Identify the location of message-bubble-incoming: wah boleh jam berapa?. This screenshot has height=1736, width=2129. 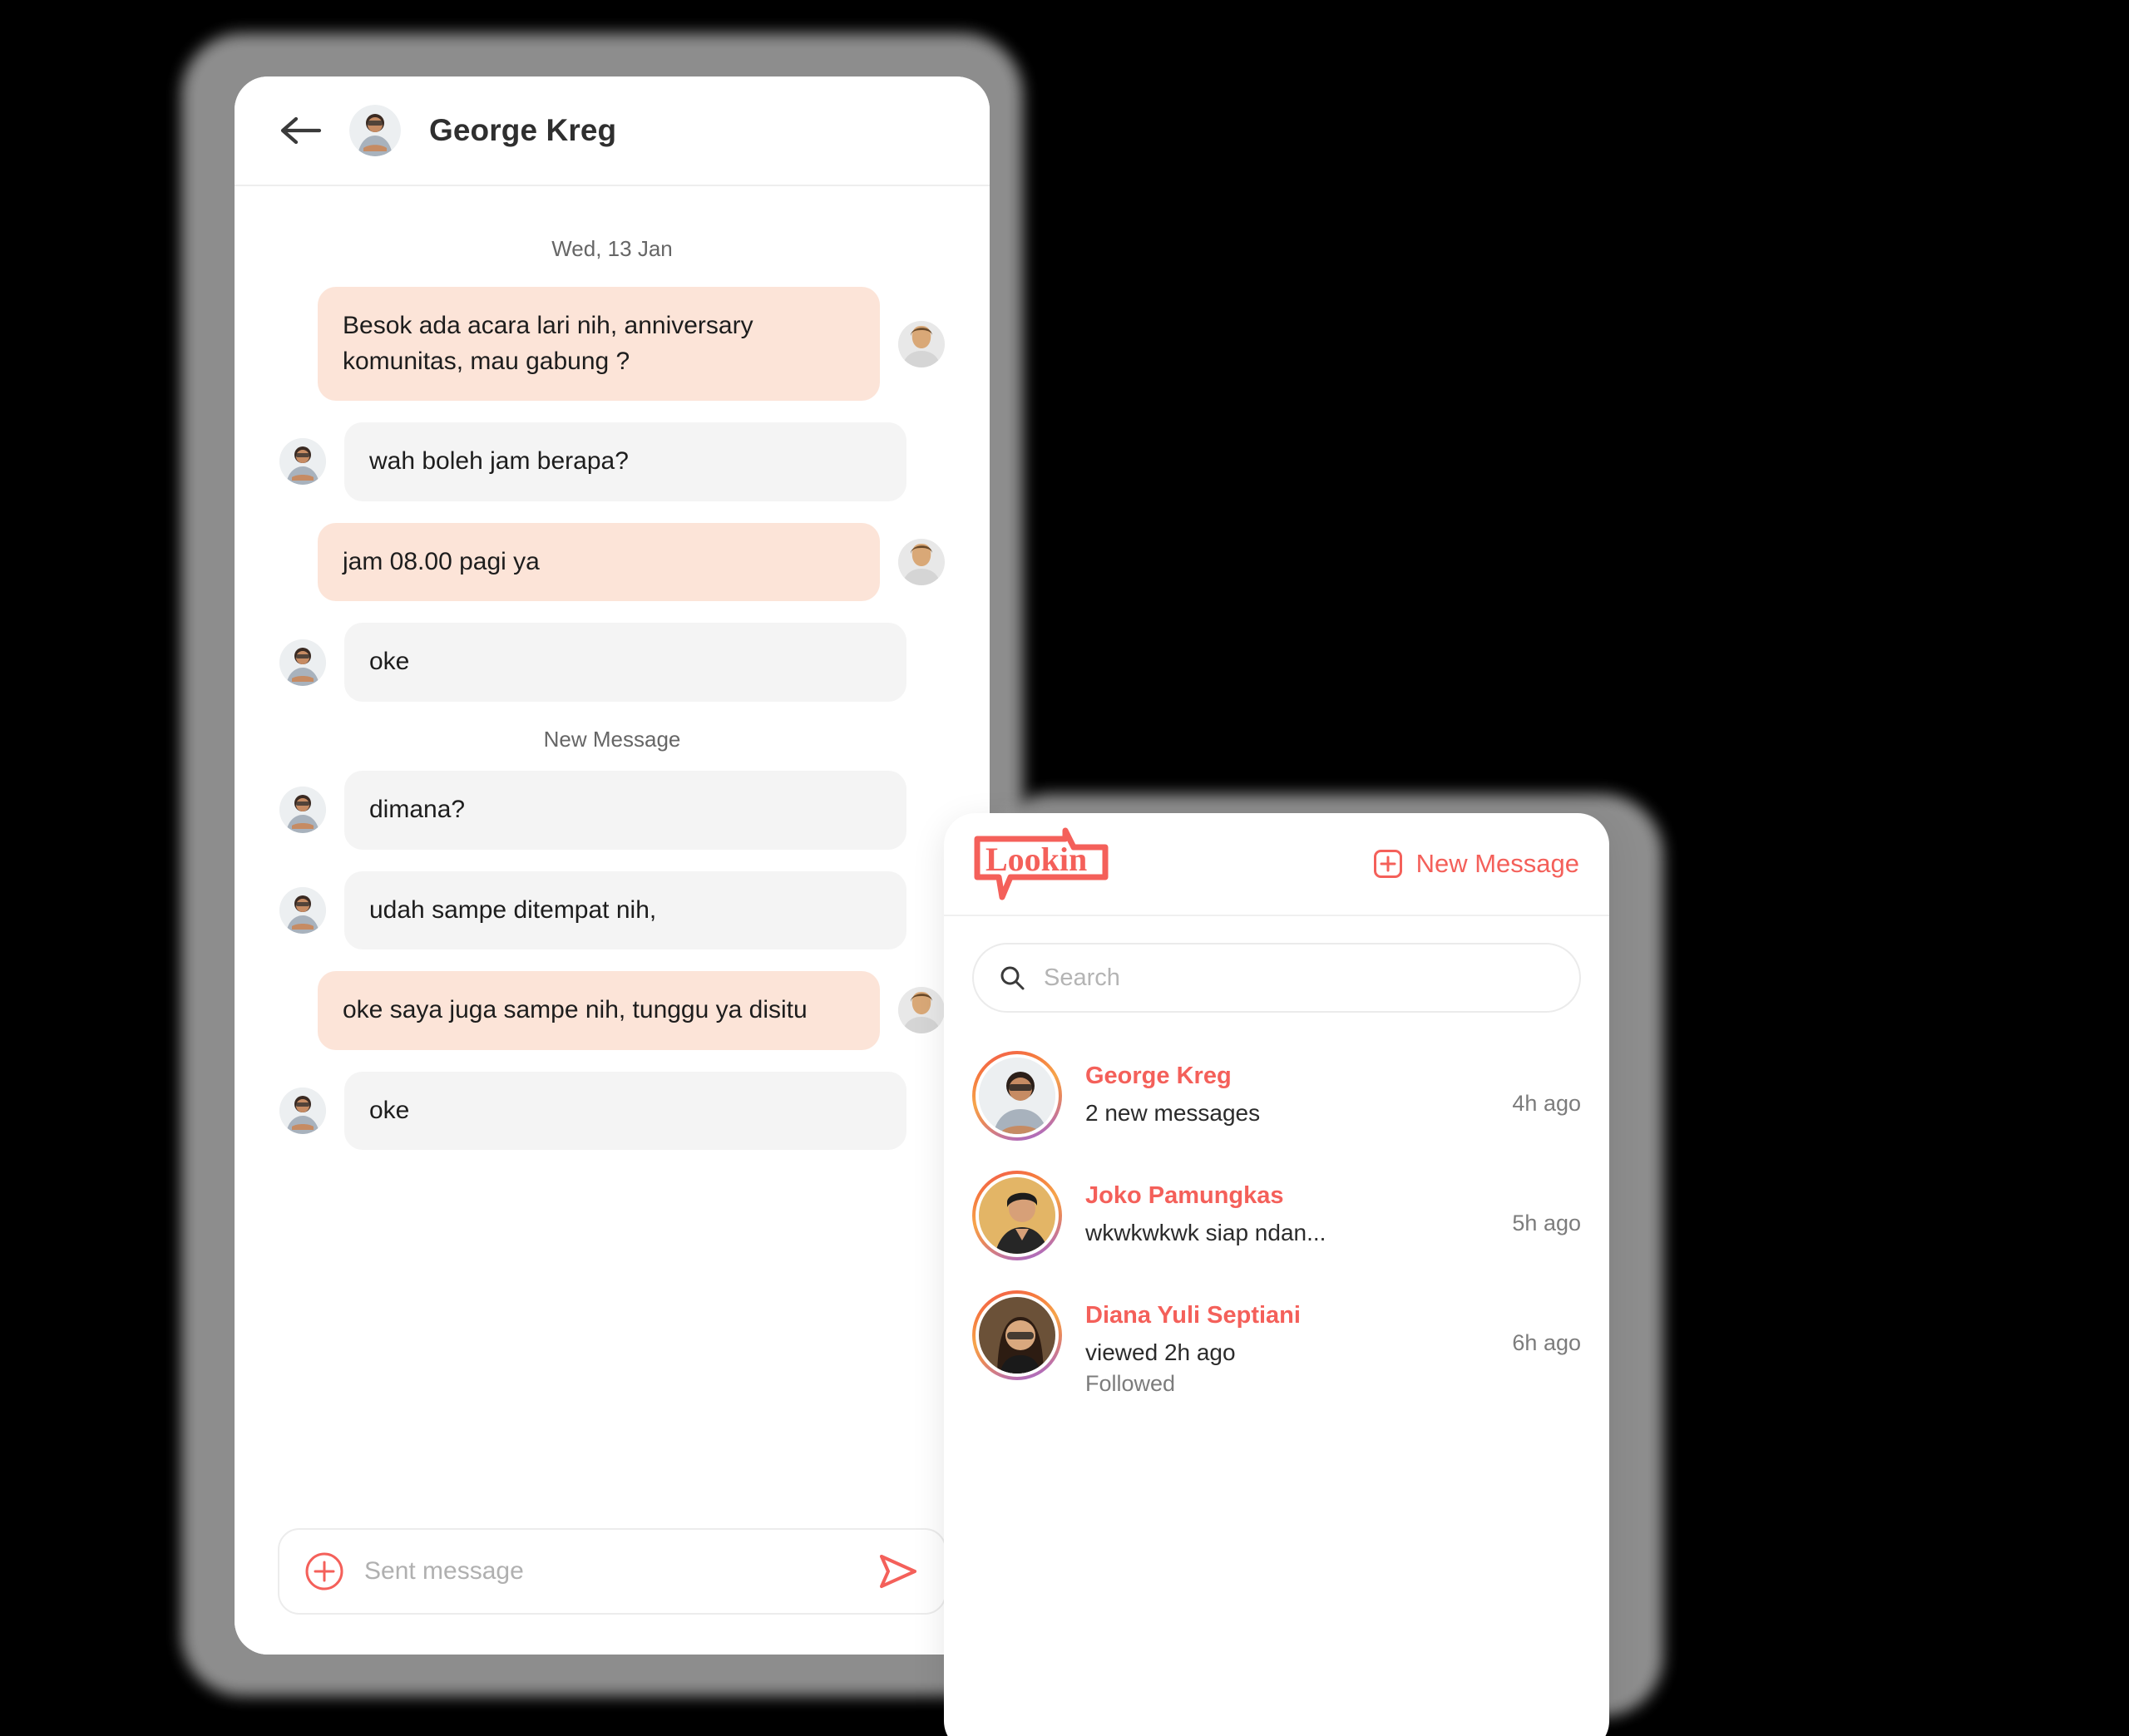
(625, 461).